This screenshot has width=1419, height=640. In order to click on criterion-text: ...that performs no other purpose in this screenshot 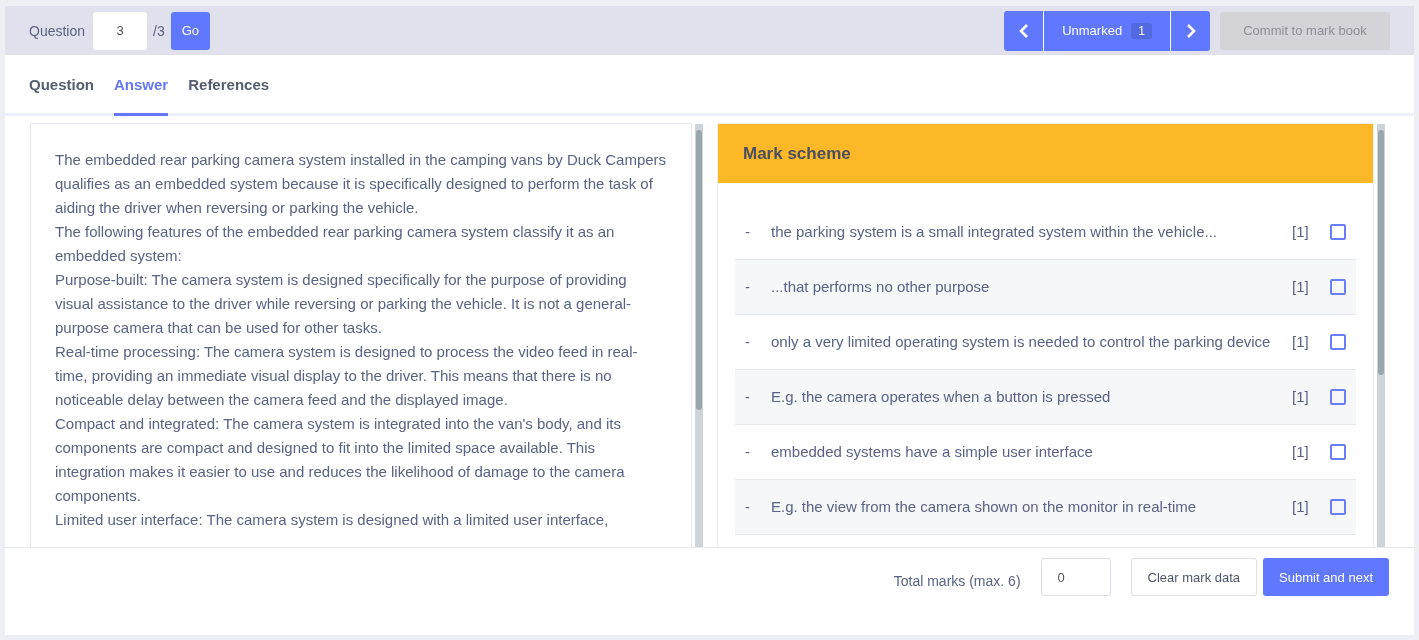, I will do `click(881, 287)`.